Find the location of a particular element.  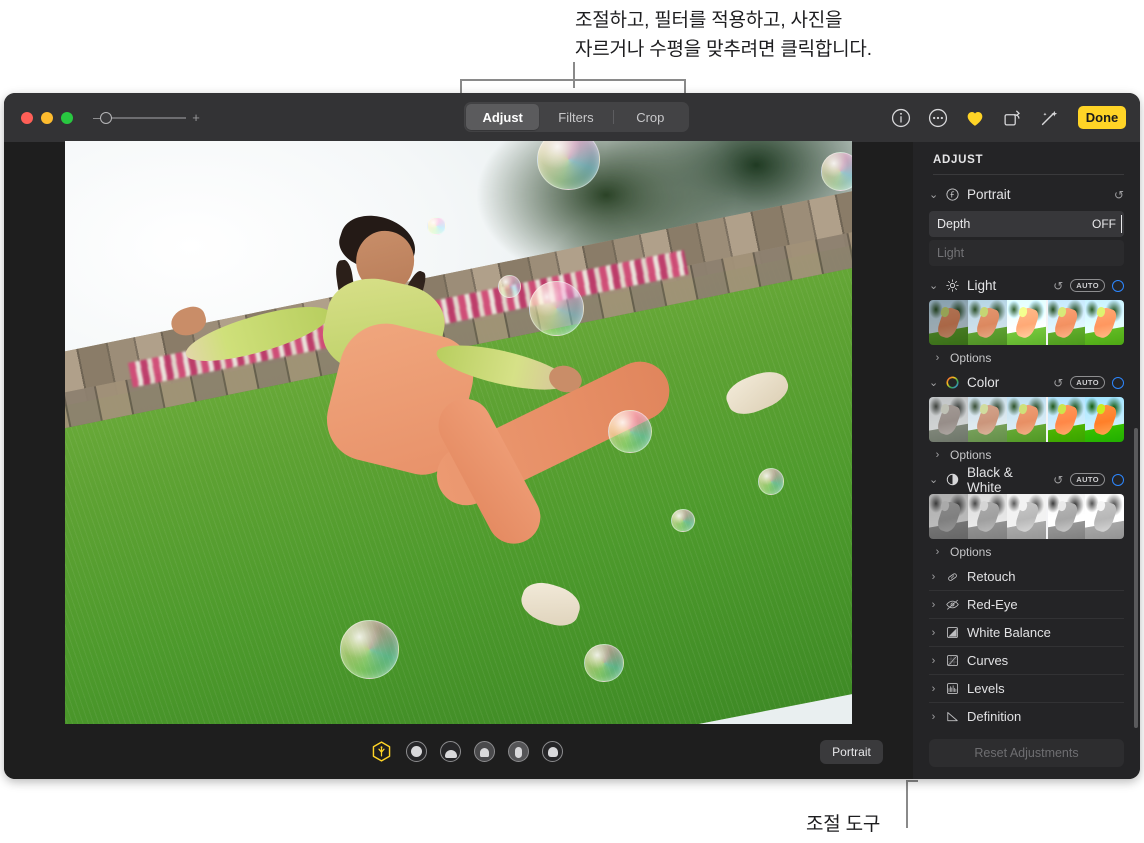

zoom-in-label: + is located at coordinates (196, 117).